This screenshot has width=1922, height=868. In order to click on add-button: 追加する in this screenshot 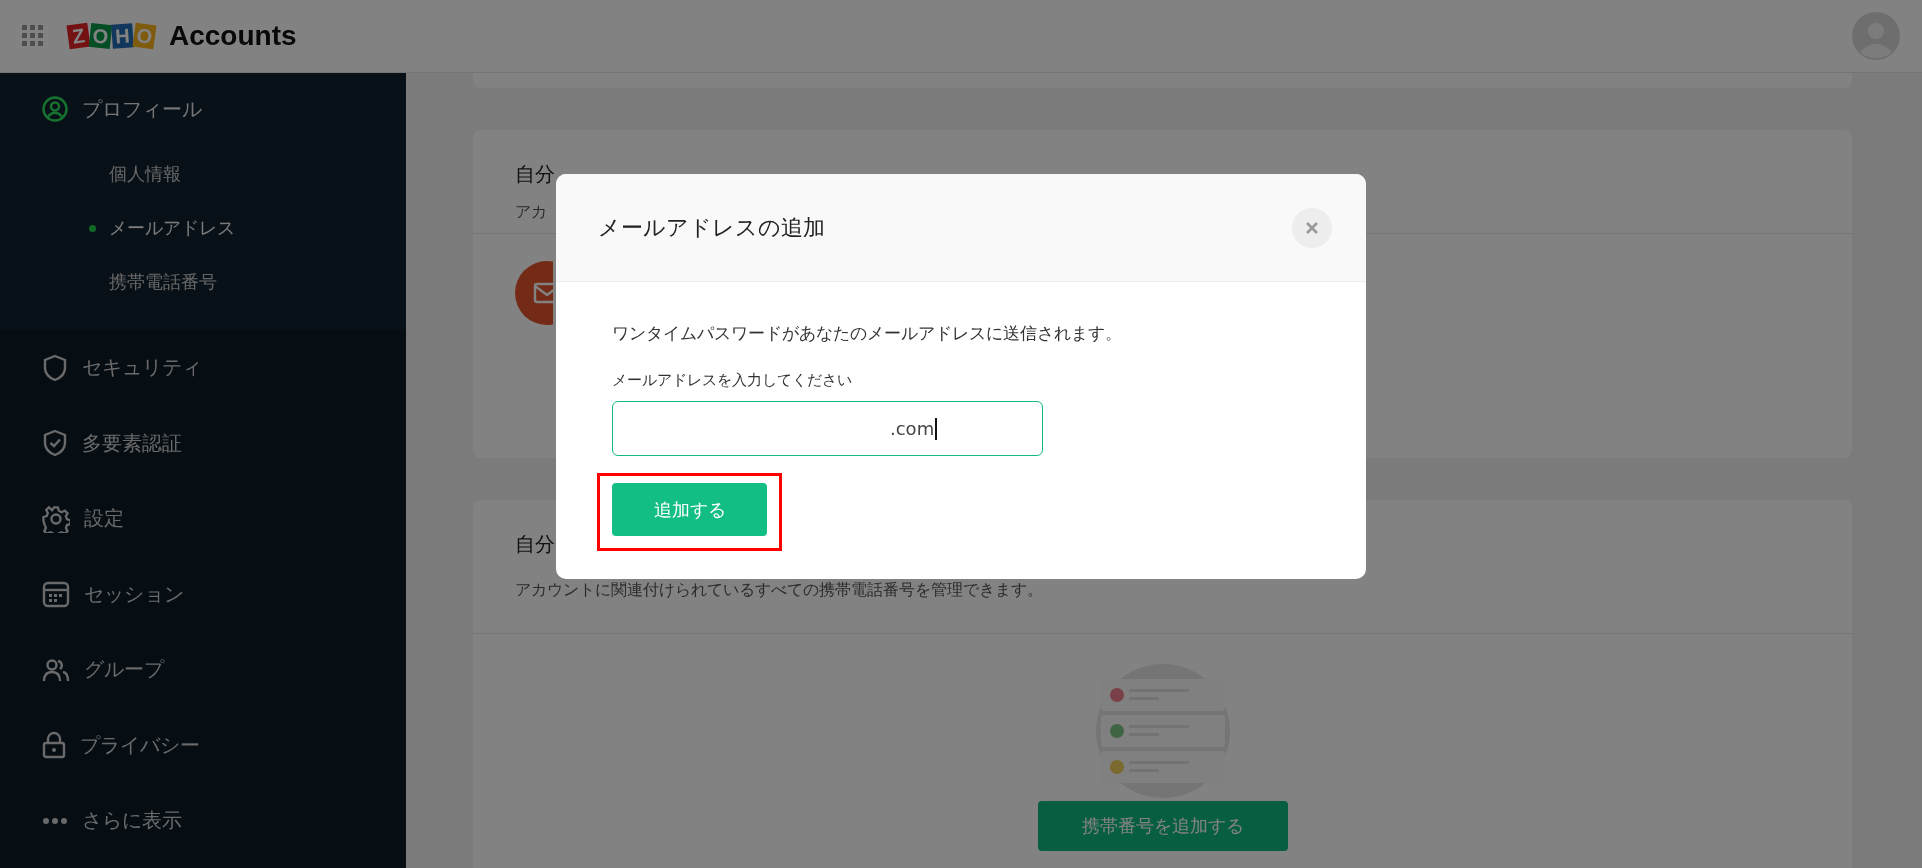, I will do `click(689, 509)`.